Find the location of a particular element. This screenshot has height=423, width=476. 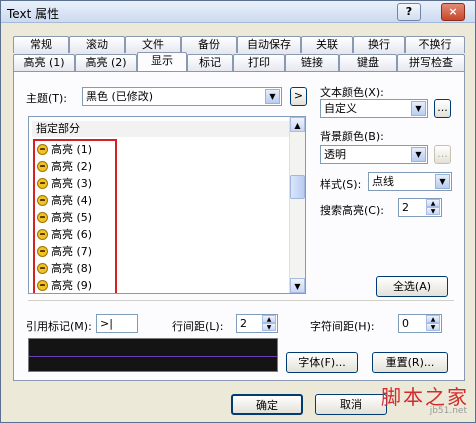

text-color-label: 文本颜色(X): is located at coordinates (352, 92).